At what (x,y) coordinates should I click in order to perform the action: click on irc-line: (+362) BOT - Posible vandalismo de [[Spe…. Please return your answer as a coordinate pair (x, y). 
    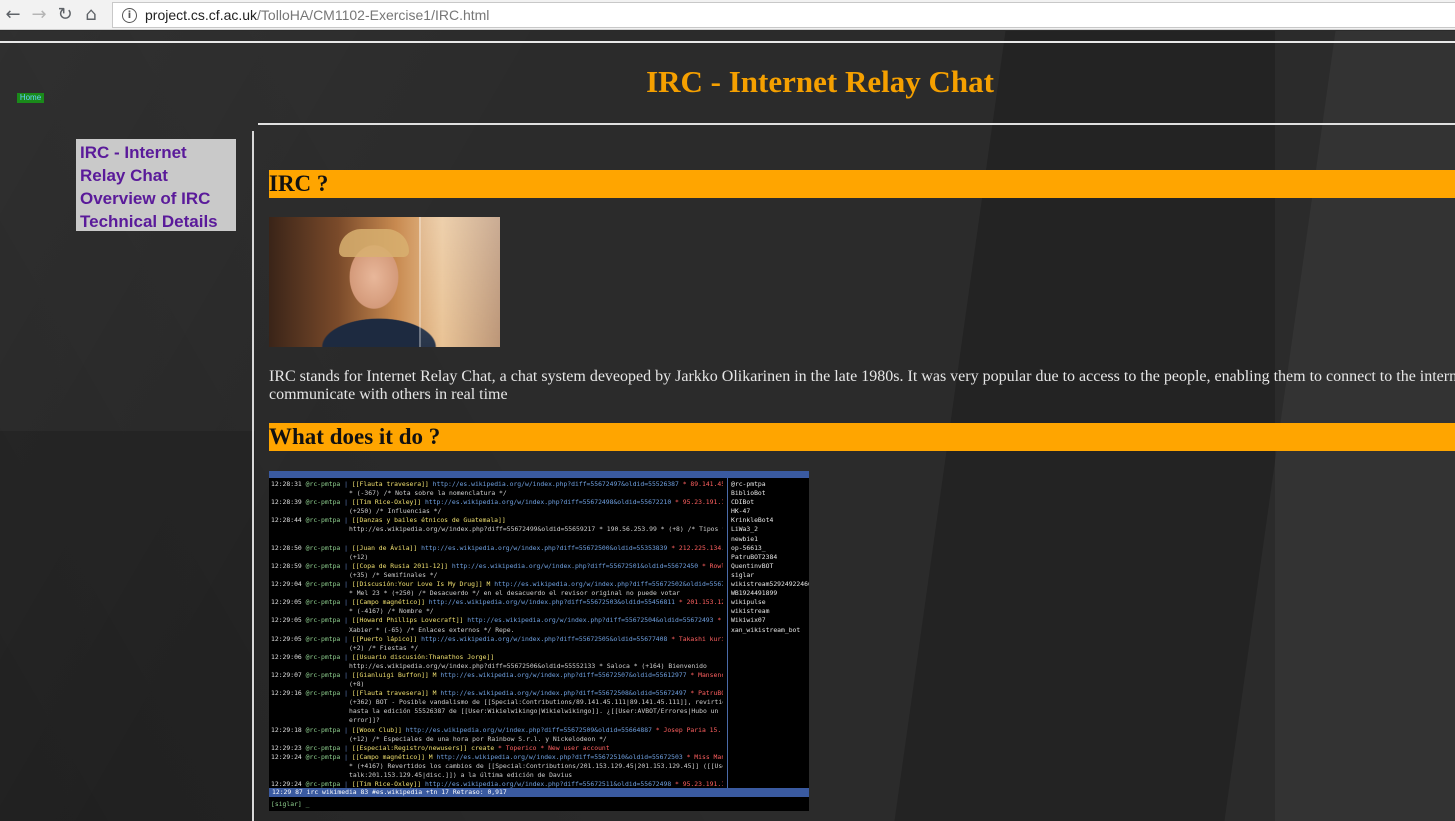
    Looking at the image, I should click on (536, 702).